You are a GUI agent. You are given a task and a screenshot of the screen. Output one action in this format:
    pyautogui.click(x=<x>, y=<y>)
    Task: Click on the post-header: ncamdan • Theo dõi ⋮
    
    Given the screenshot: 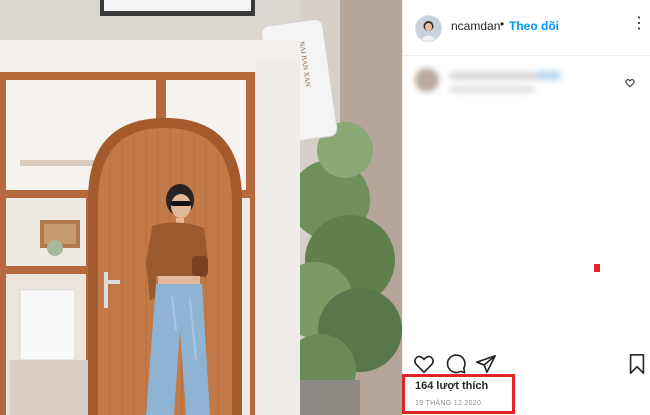 What is the action you would take?
    pyautogui.click(x=526, y=28)
    